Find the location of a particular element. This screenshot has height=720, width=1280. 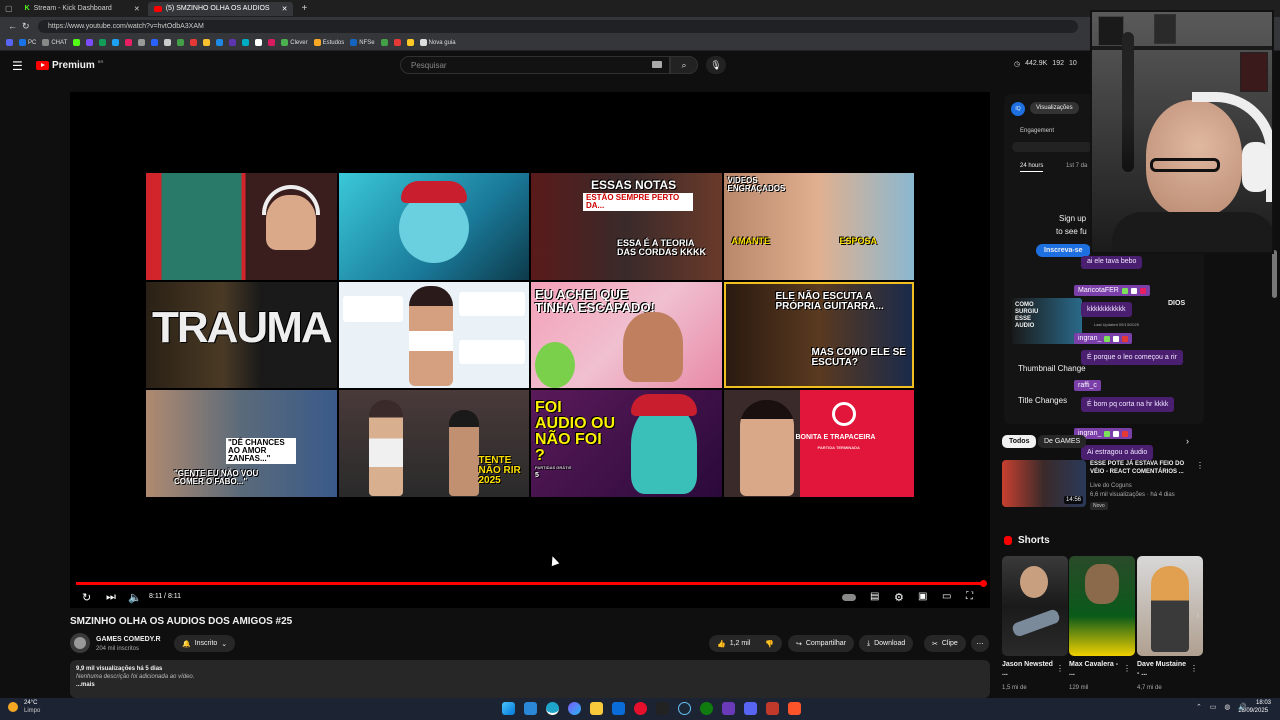

copilot-icon is located at coordinates (574, 708).